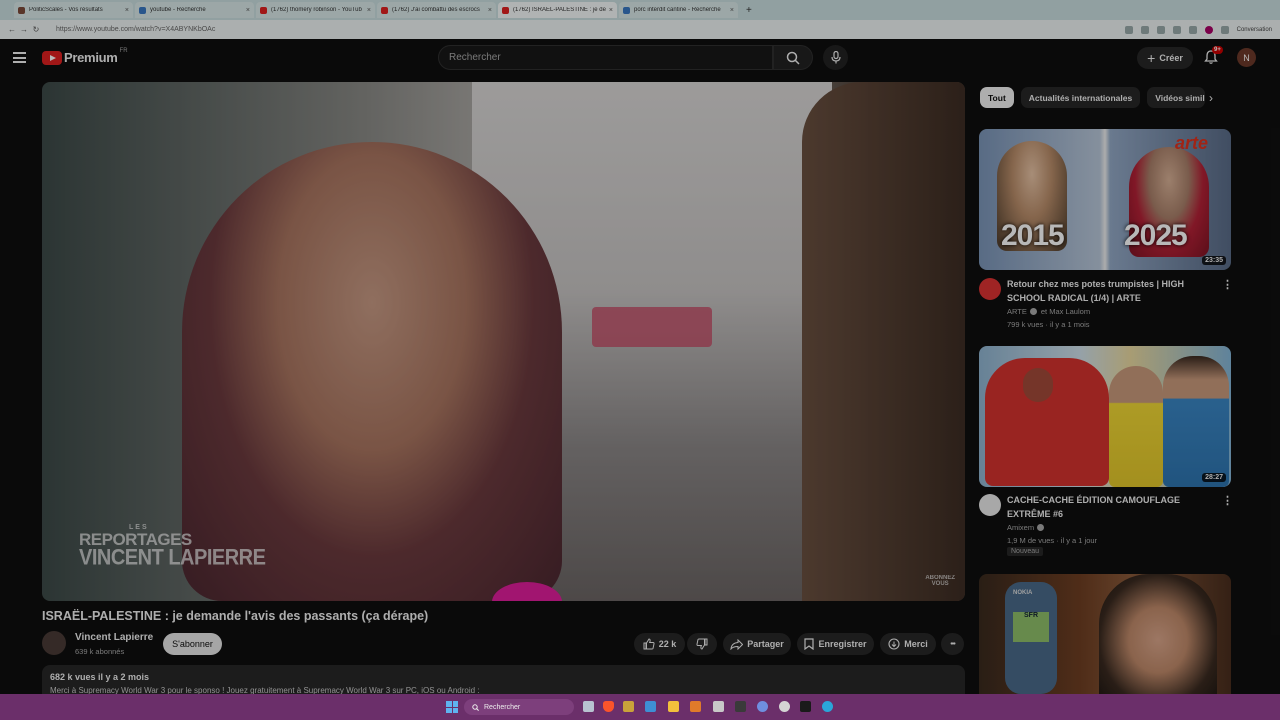 The image size is (1280, 720). What do you see at coordinates (1254, 30) in the screenshot?
I see `conversation-button: Conversation` at bounding box center [1254, 30].